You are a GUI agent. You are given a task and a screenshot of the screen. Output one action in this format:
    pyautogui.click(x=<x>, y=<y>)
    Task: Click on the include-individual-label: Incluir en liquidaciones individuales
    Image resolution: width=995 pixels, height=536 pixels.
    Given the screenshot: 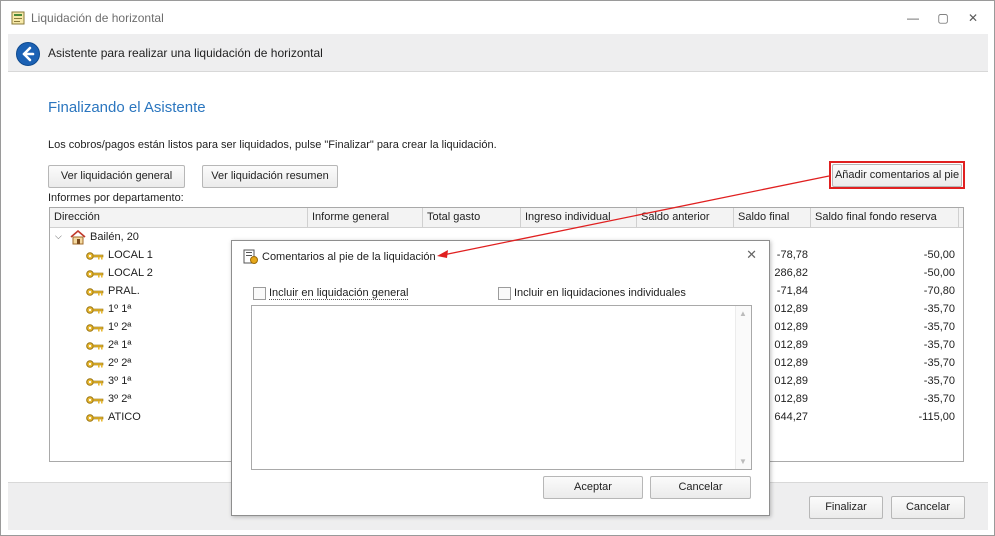 What is the action you would take?
    pyautogui.click(x=600, y=293)
    